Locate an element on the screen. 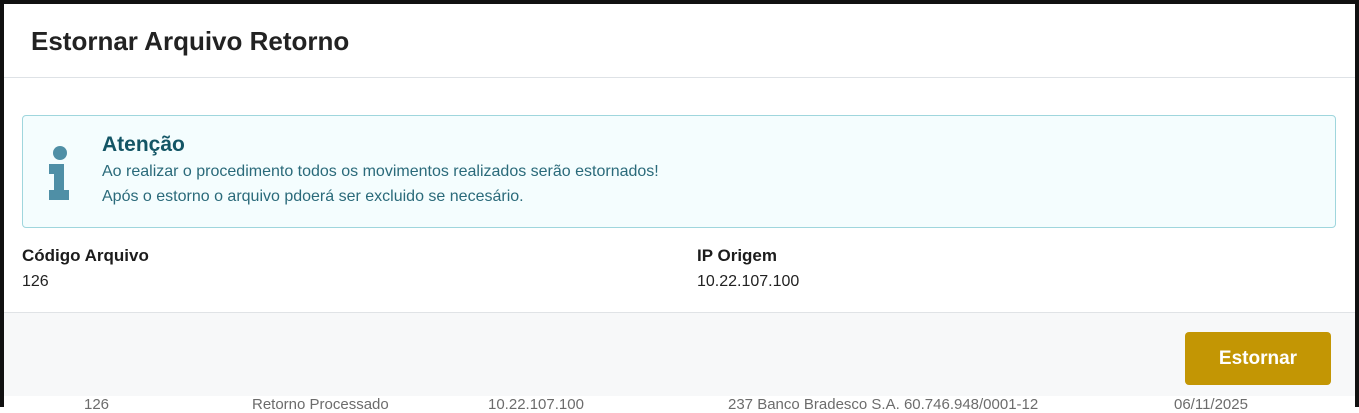  estornar-button: Estornar is located at coordinates (1258, 358).